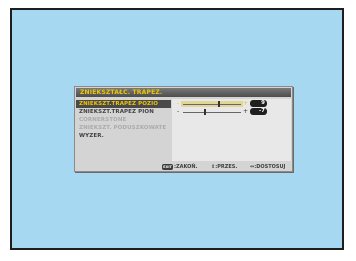  I want to click on vertical-keystone-slider: - + -7, so click(233, 112).